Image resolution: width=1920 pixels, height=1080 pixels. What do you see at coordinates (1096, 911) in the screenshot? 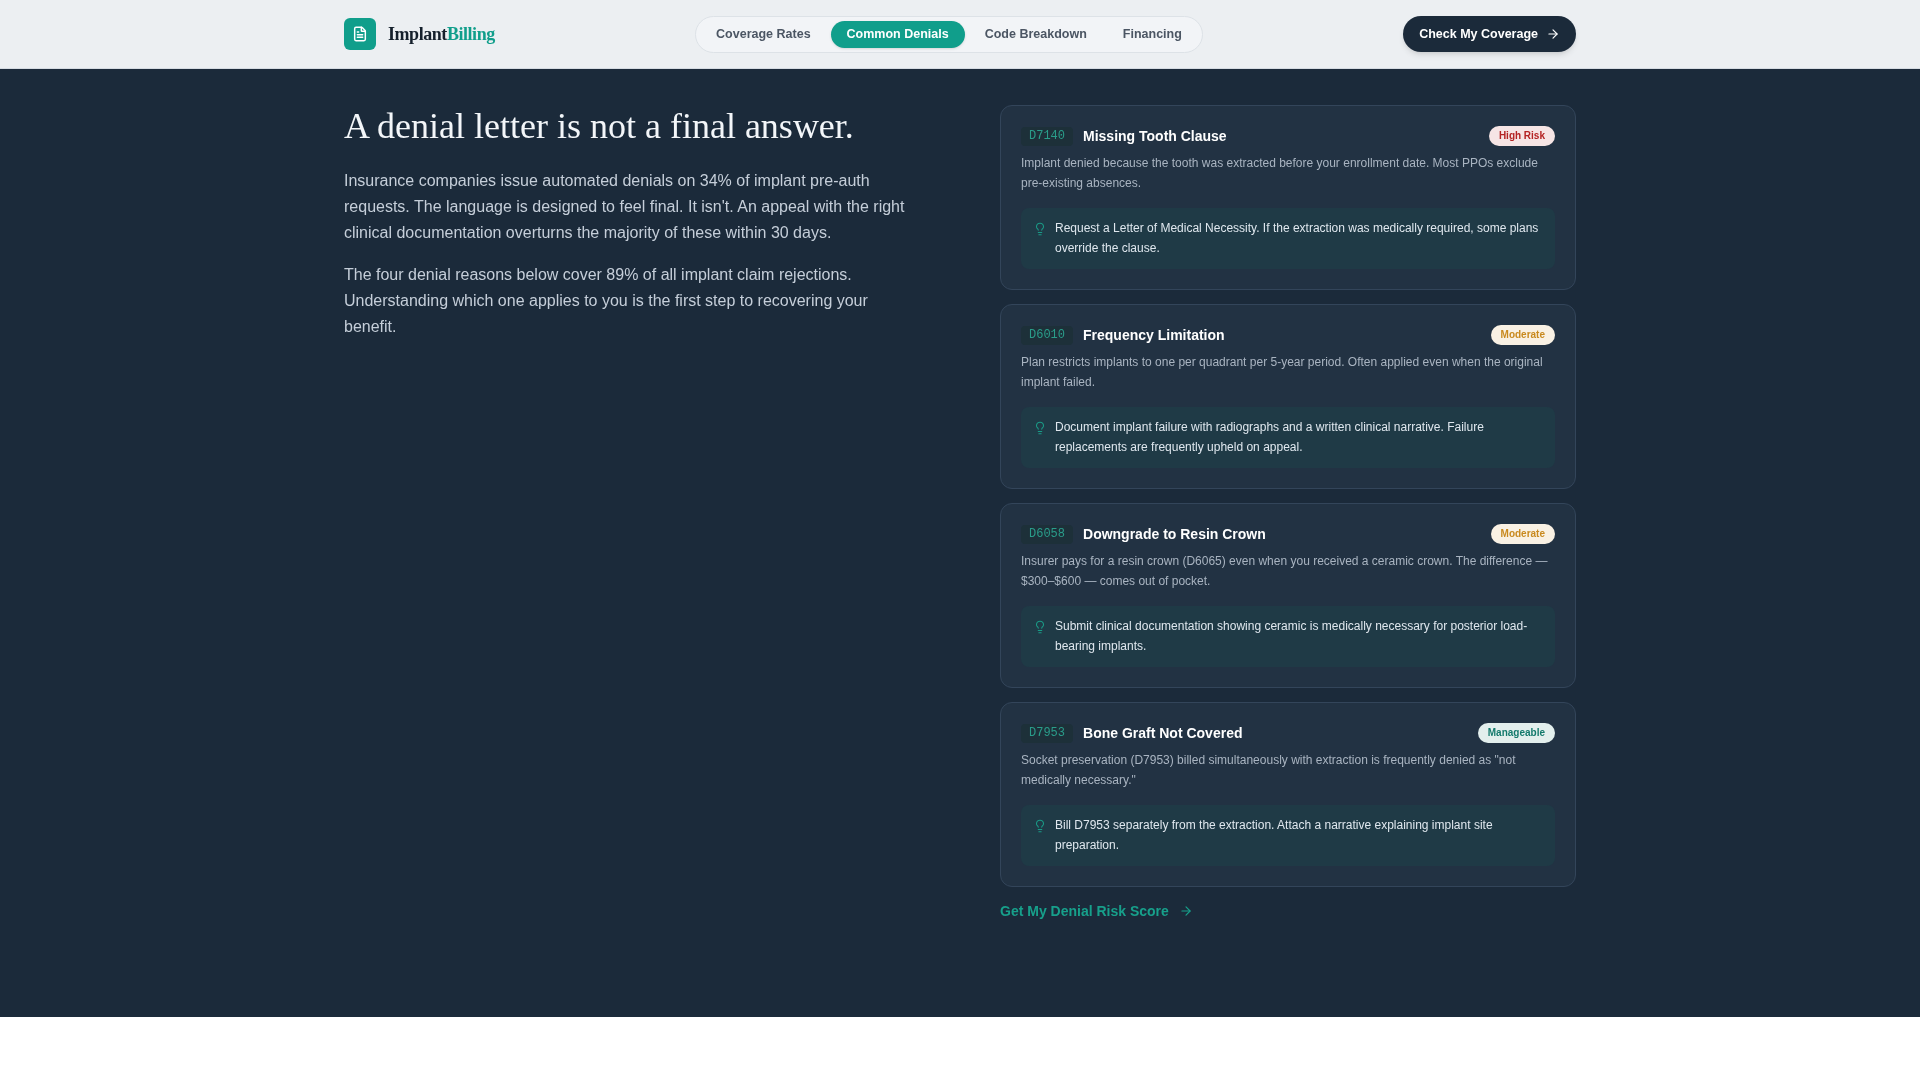
I see `denial-risk-score-link: Get My Denial Risk Score` at bounding box center [1096, 911].